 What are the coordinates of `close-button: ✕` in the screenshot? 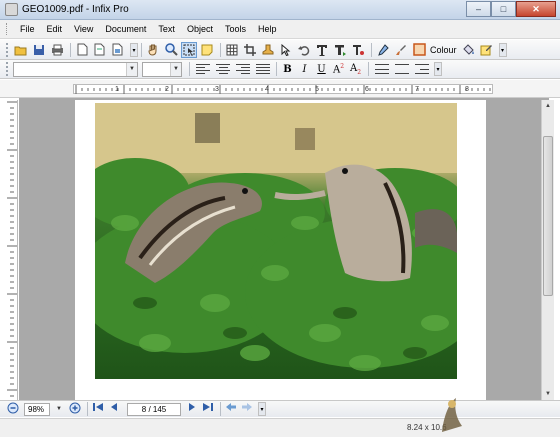 It's located at (536, 9).